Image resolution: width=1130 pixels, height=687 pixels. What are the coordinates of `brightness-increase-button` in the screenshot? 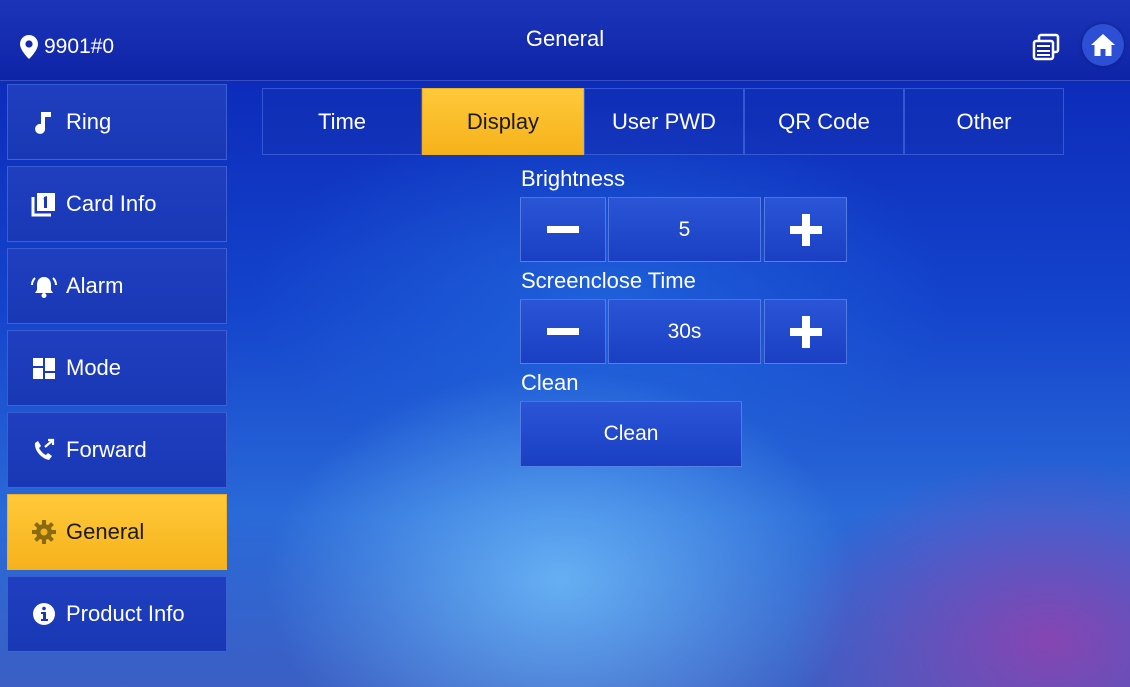 It's located at (805, 229).